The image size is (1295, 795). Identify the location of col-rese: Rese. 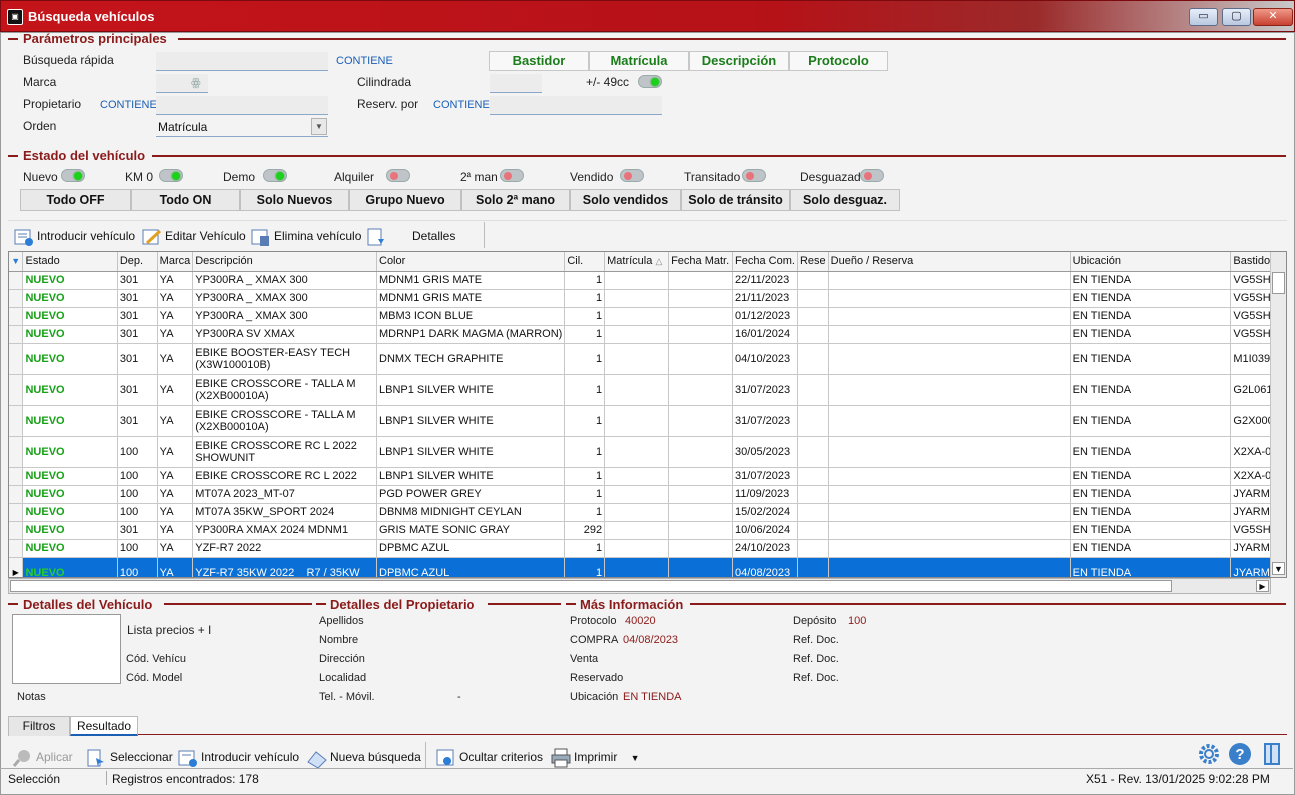
(813, 262).